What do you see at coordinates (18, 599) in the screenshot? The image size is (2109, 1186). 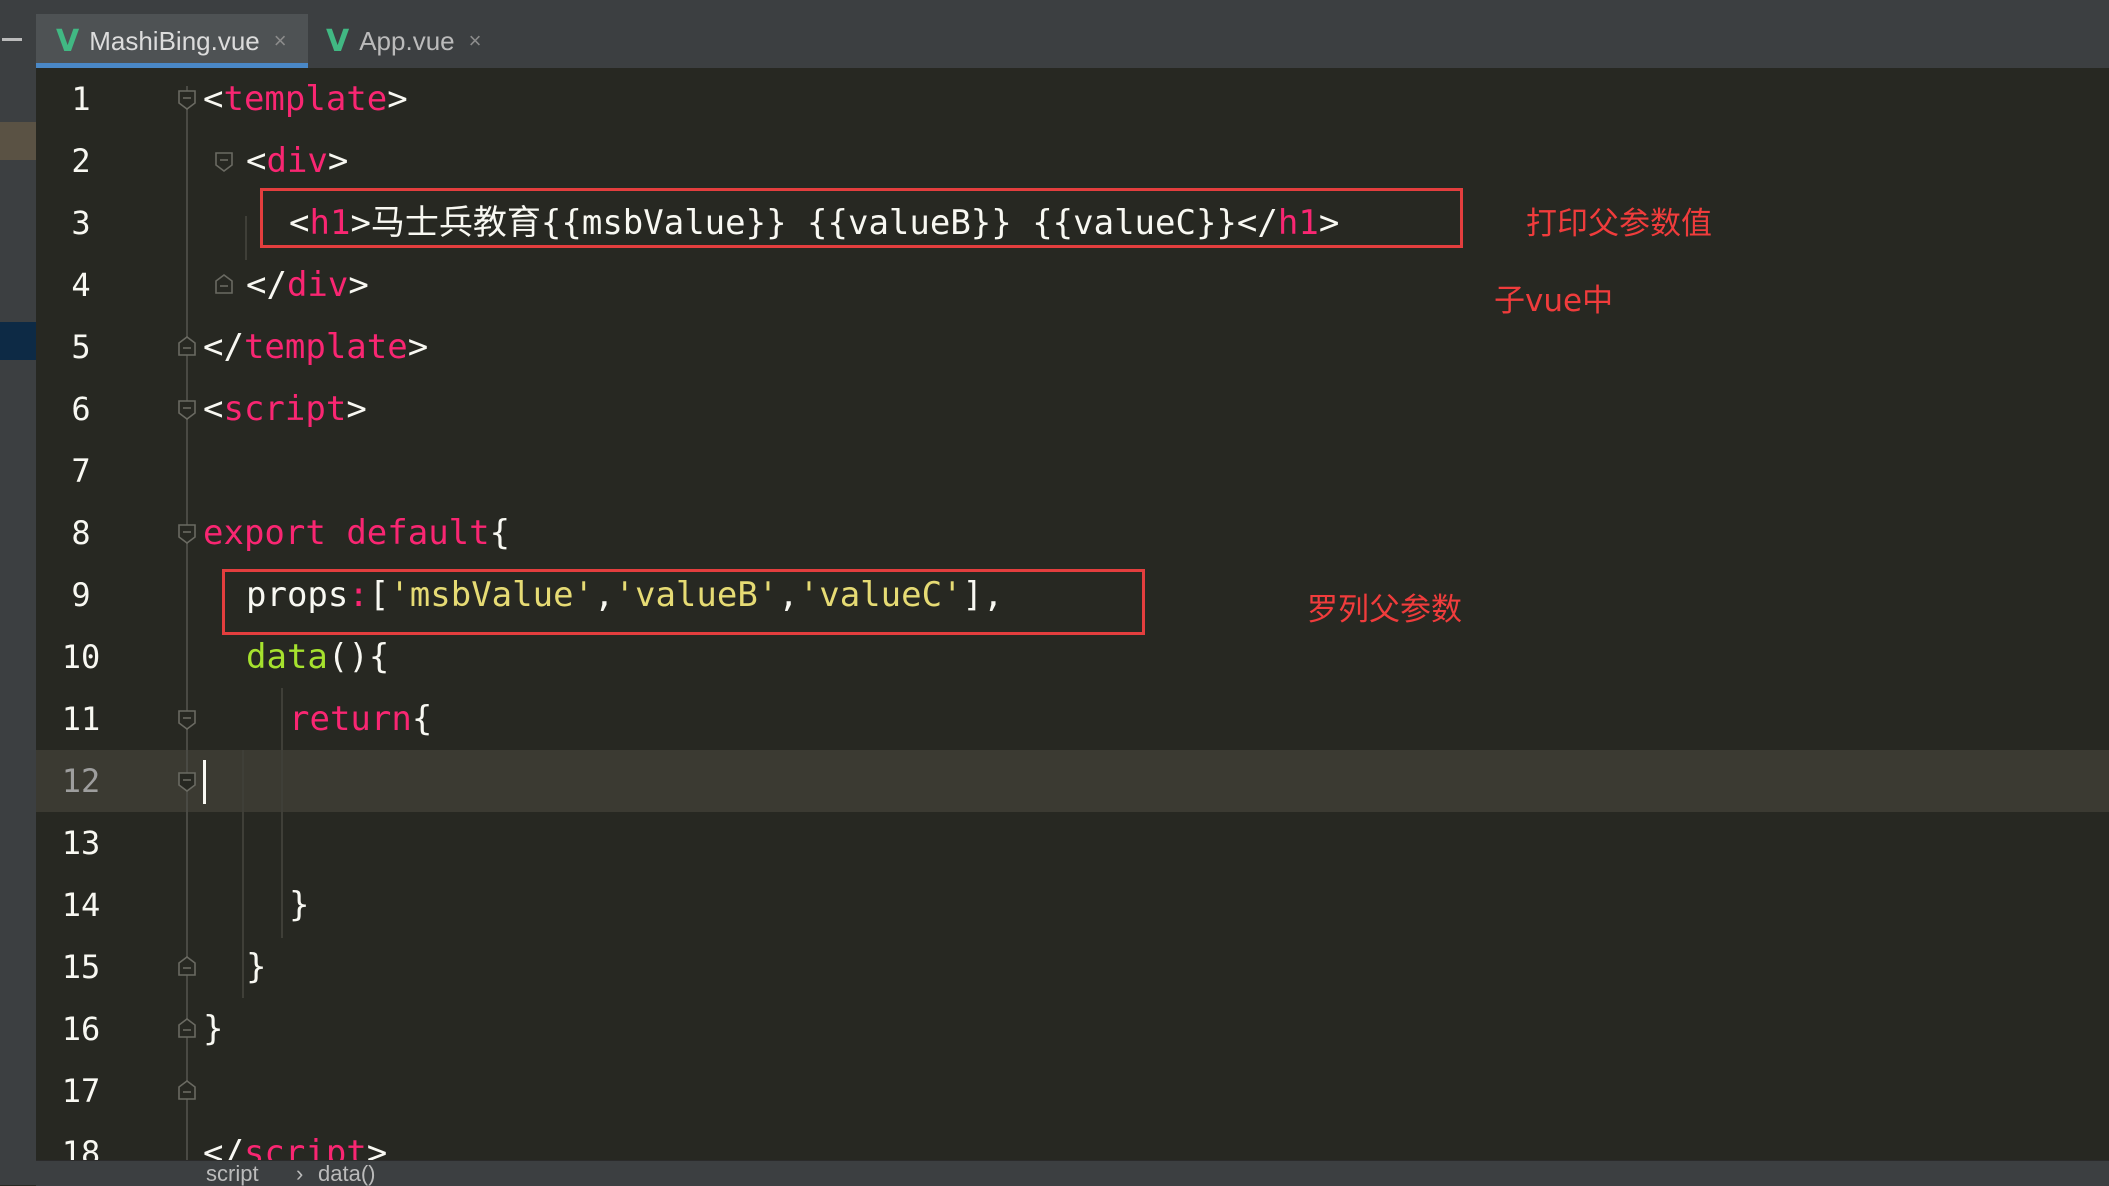 I see `left-tool-strip` at bounding box center [18, 599].